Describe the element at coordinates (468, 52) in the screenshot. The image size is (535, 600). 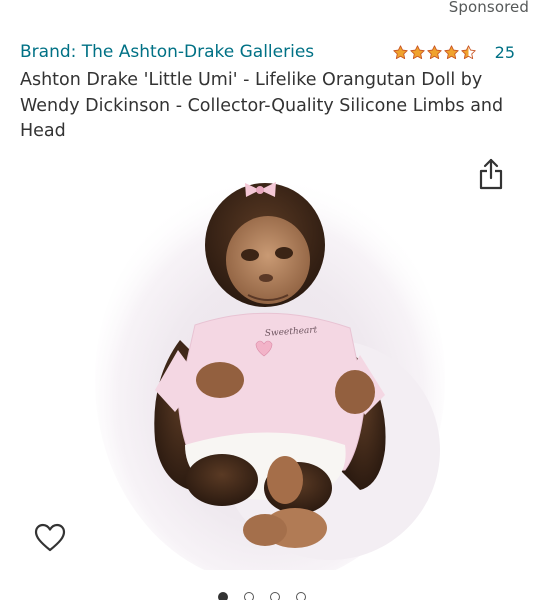
I see `half-star-icon` at that location.